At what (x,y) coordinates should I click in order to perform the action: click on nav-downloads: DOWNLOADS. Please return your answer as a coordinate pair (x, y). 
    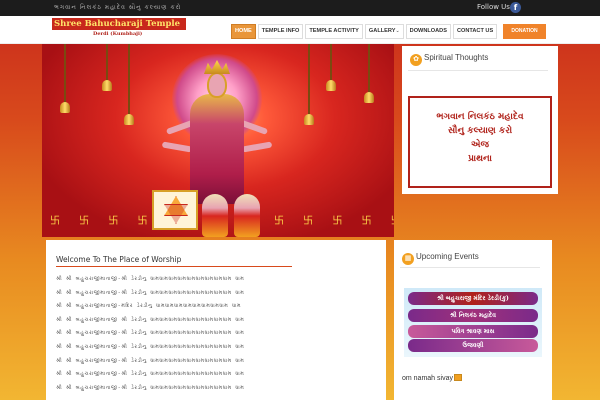
    Looking at the image, I should click on (428, 31).